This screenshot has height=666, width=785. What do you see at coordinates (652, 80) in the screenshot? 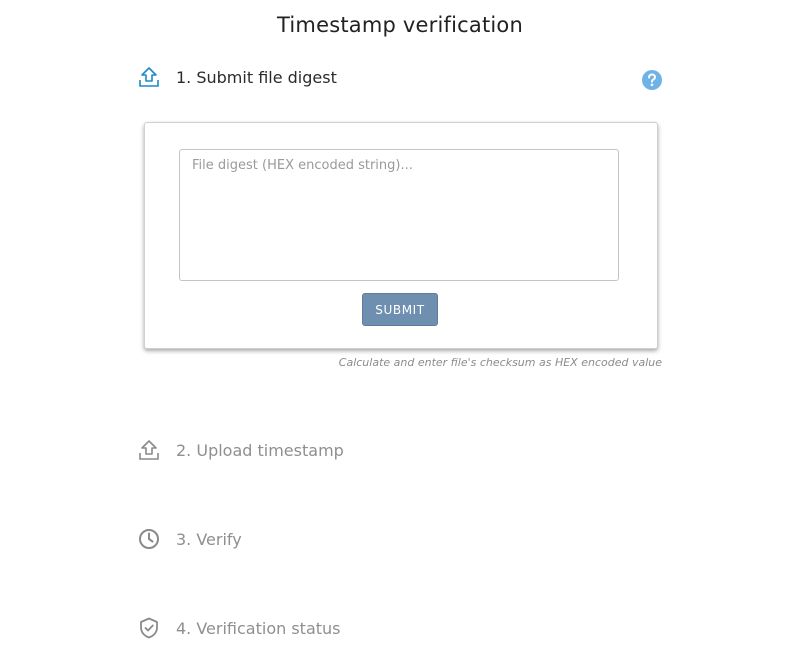
I see `question-circle-icon` at bounding box center [652, 80].